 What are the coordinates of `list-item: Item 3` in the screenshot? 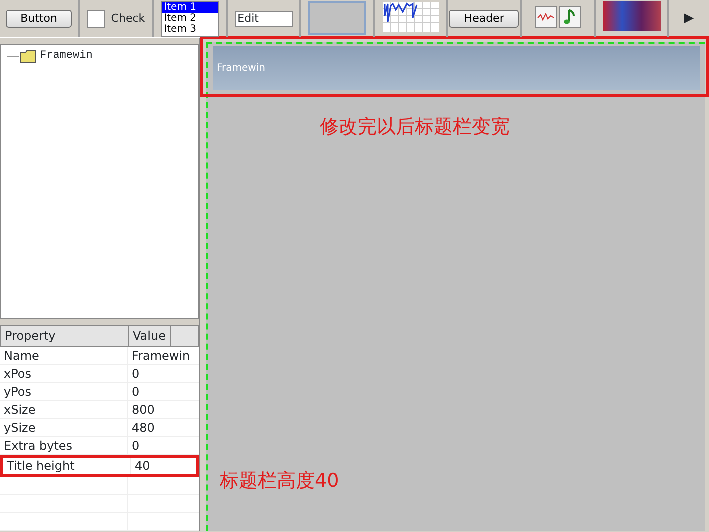 It's located at (190, 29).